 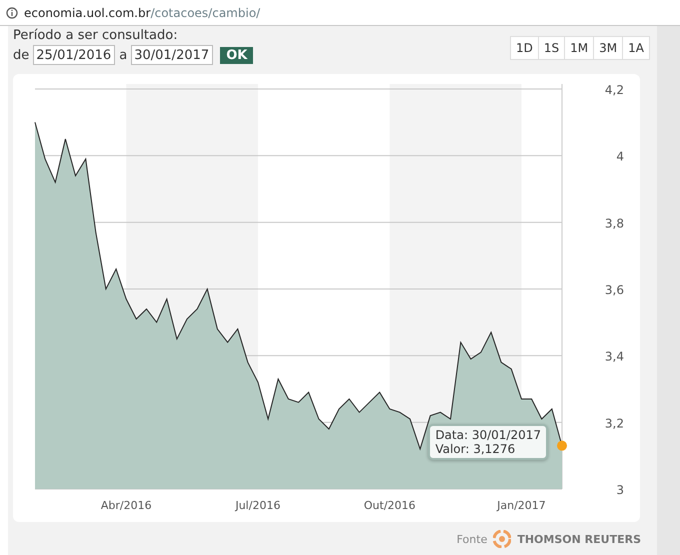 What do you see at coordinates (551, 48) in the screenshot?
I see `range-button: 1S` at bounding box center [551, 48].